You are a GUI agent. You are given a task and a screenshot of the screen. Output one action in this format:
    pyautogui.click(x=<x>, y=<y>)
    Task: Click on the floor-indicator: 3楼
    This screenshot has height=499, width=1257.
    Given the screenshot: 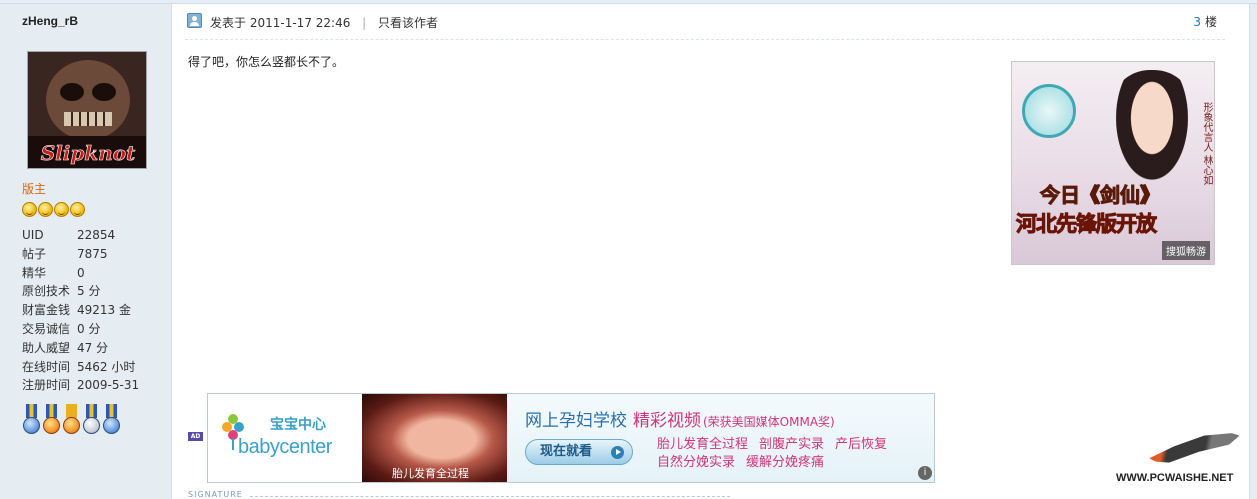 What is the action you would take?
    pyautogui.click(x=1205, y=21)
    